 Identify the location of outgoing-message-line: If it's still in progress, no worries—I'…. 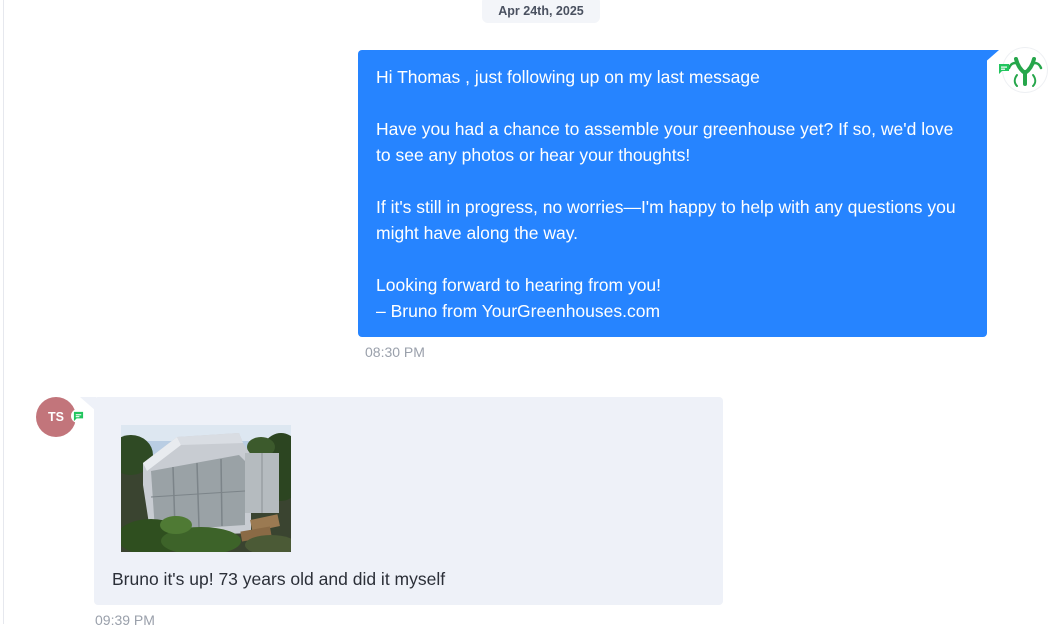
(666, 220).